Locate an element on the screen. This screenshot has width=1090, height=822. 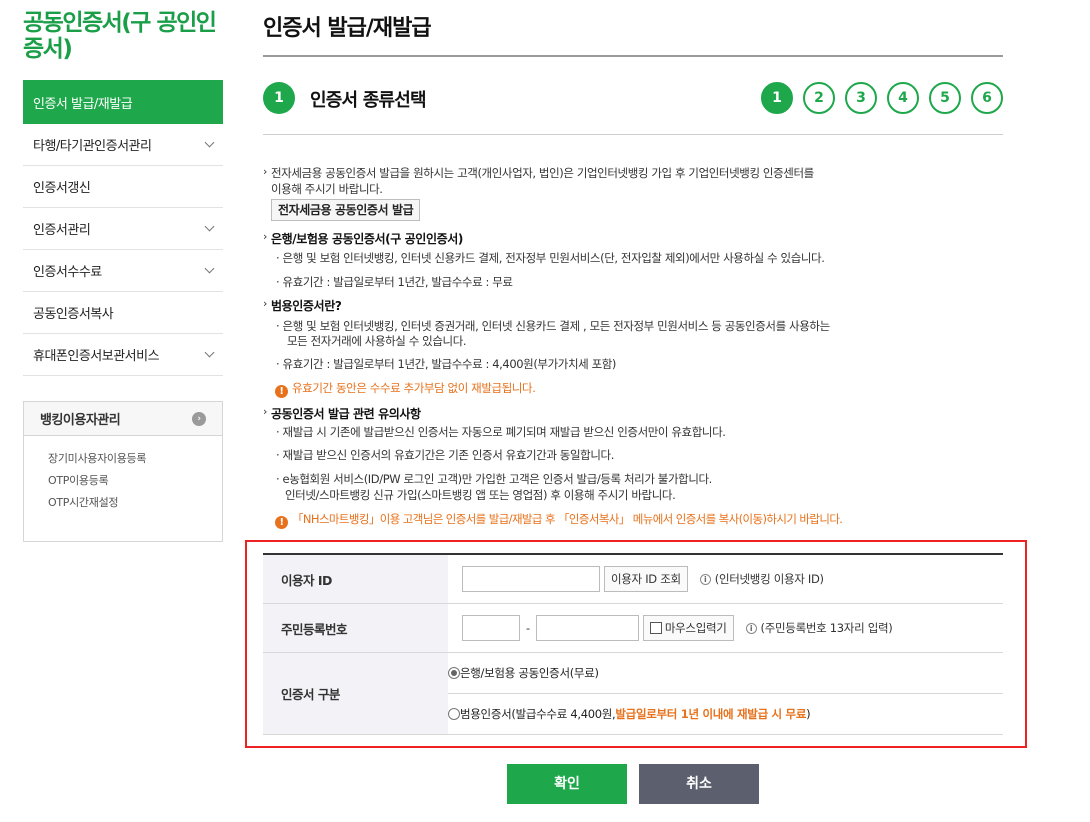
step-header: 1 인증서 종류선택 1 2 3 4 5 6 is located at coordinates (633, 98).